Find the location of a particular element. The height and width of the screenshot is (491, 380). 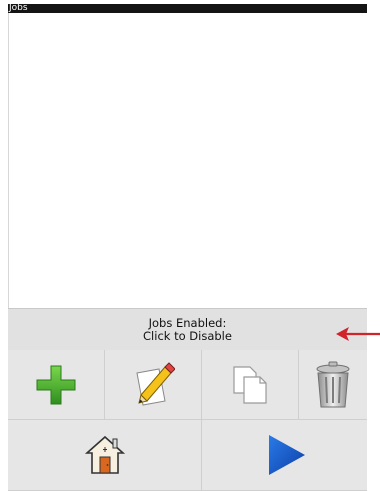

edit-pencil-icon is located at coordinates (155, 383).